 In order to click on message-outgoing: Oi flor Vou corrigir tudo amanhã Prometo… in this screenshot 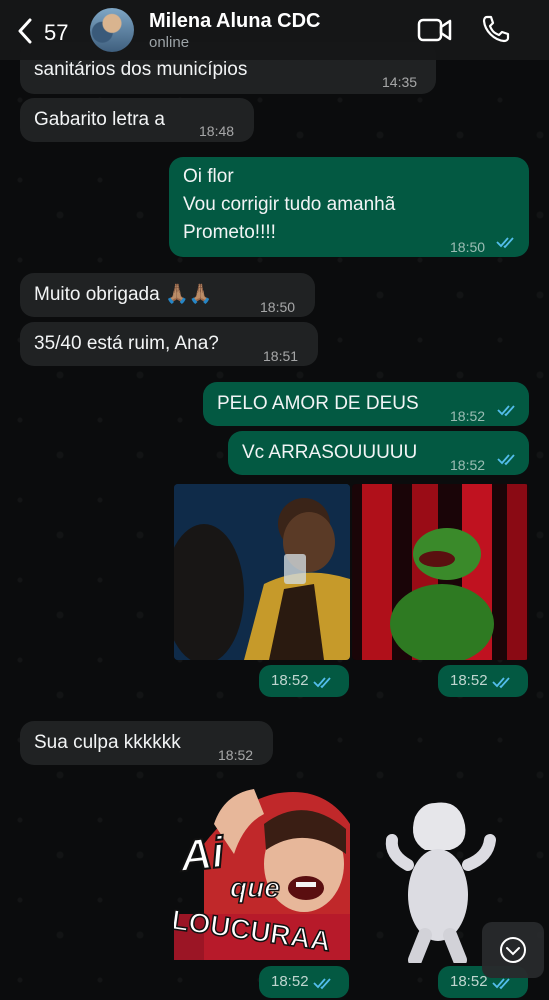, I will do `click(349, 207)`.